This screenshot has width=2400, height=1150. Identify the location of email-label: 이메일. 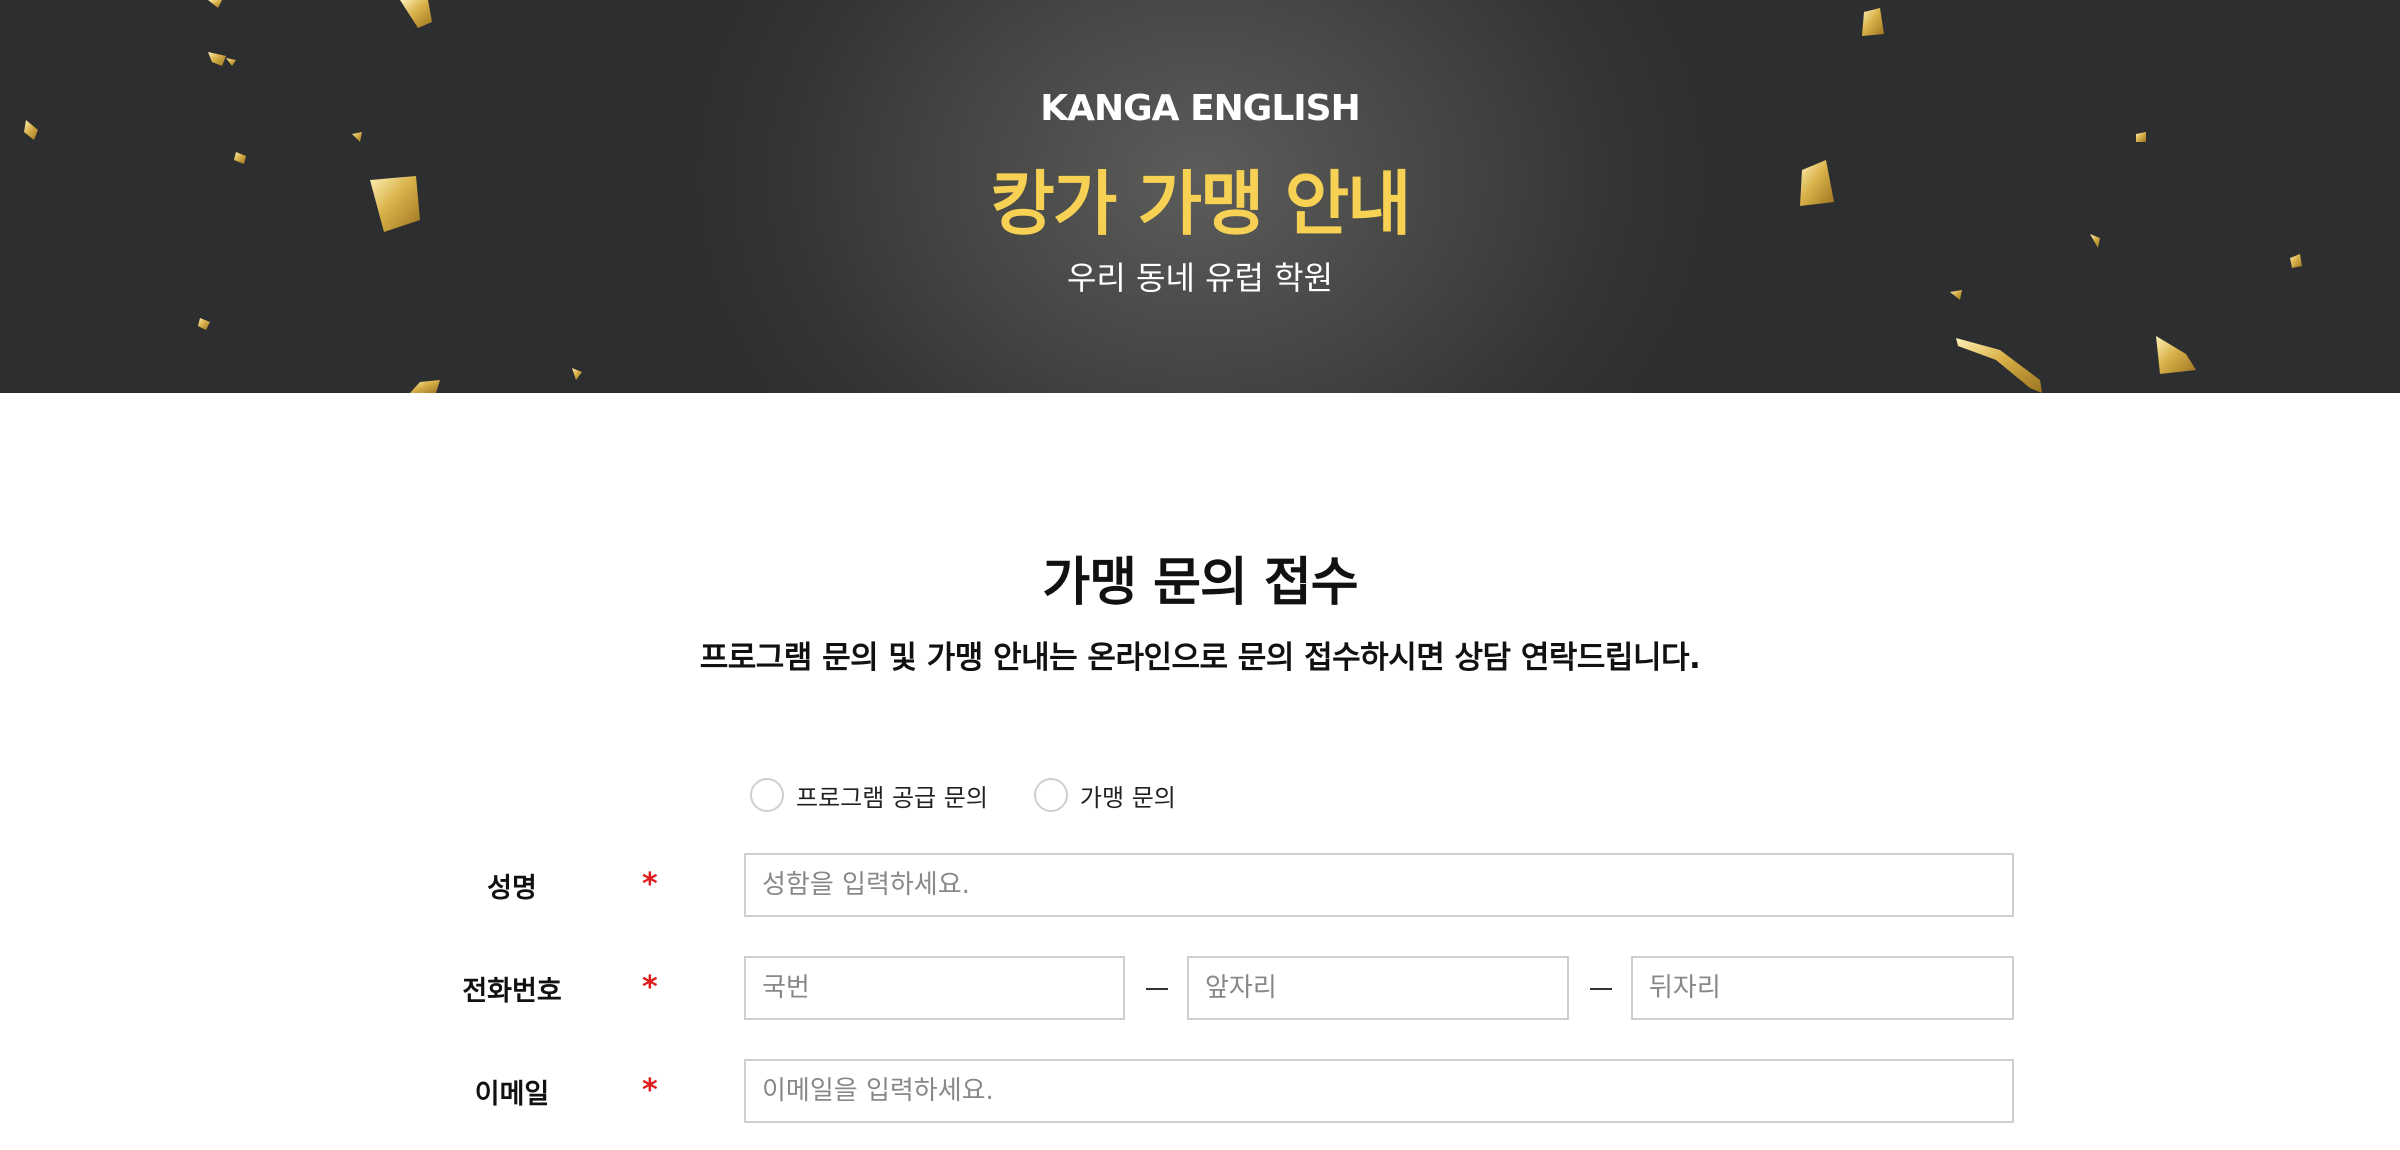
(512, 1094).